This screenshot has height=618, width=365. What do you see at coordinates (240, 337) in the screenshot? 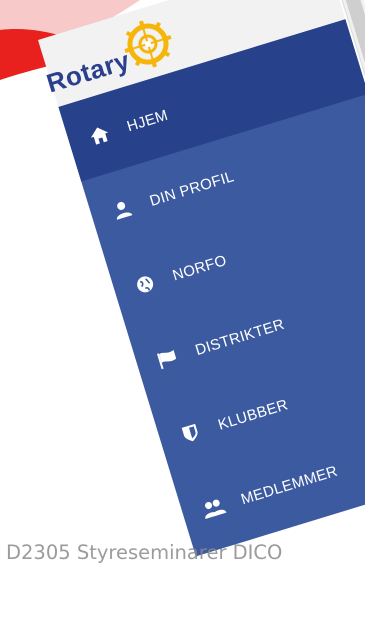
I see `nav-label: DISTRIKTER` at bounding box center [240, 337].